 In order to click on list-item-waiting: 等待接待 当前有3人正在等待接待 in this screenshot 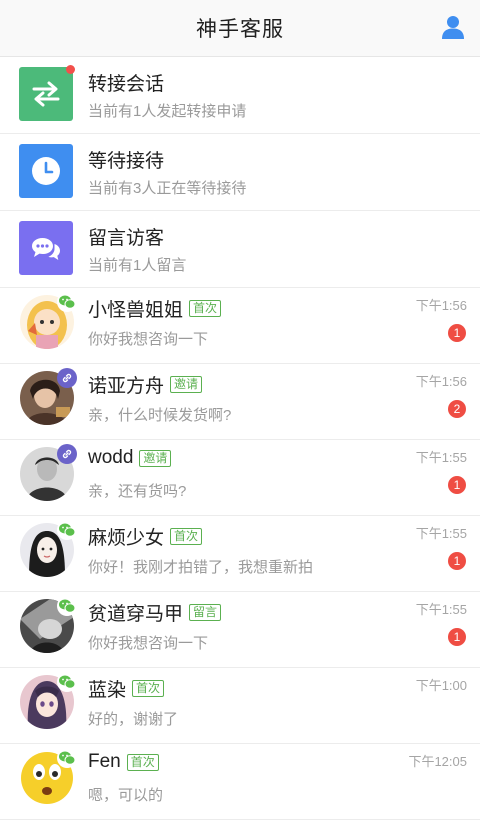, I will do `click(240, 172)`.